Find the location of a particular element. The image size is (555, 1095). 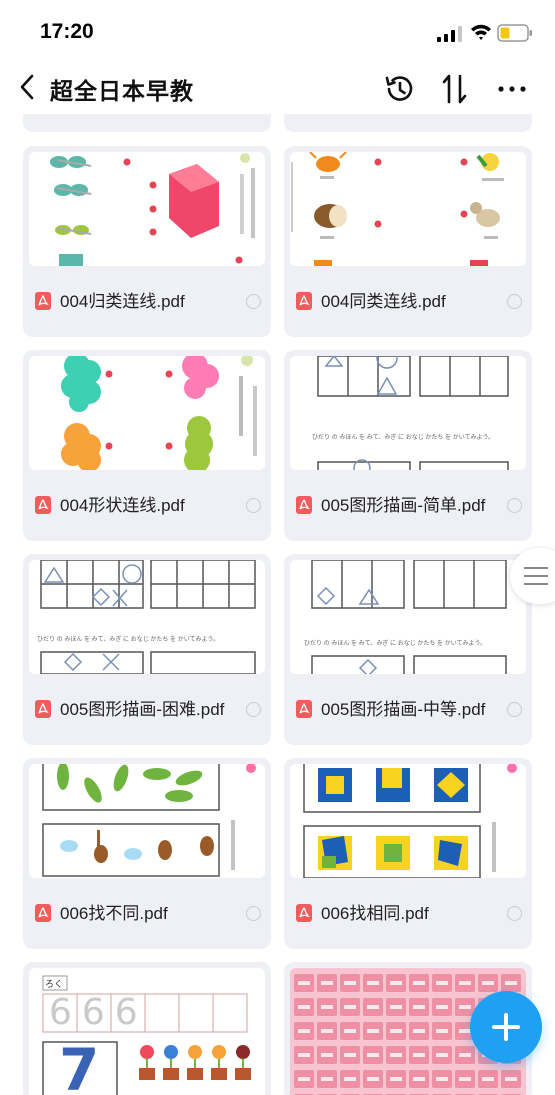

file-thumbnail: ろく 666 7 is located at coordinates (147, 1031).